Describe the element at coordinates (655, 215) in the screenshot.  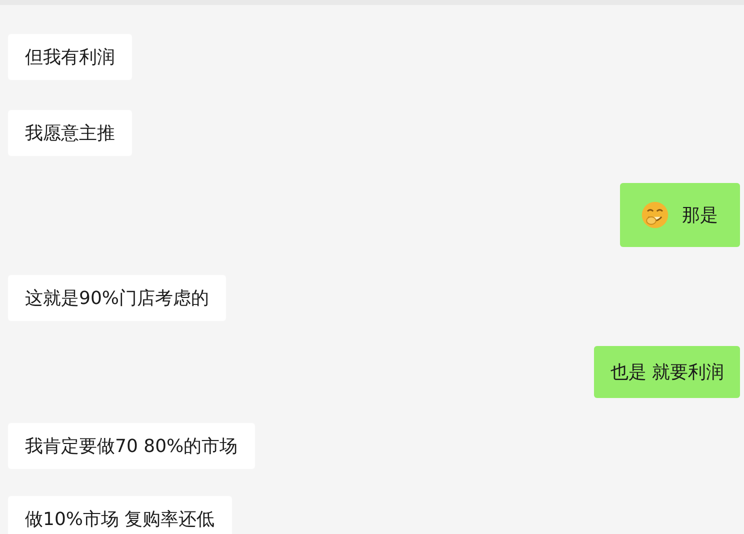
I see `smiley-emoji-icon` at that location.